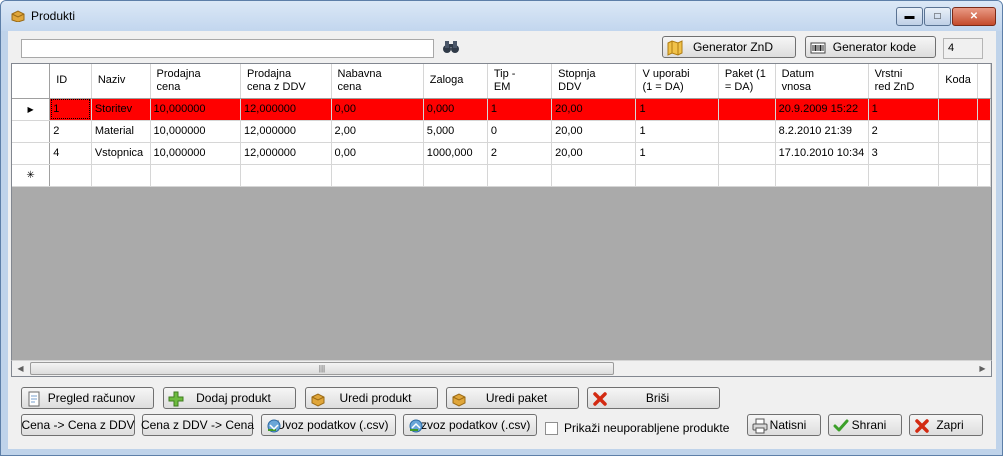 The image size is (1003, 456). I want to click on ddv-to-cena-button: Cena z DDV -> Cena, so click(197, 425).